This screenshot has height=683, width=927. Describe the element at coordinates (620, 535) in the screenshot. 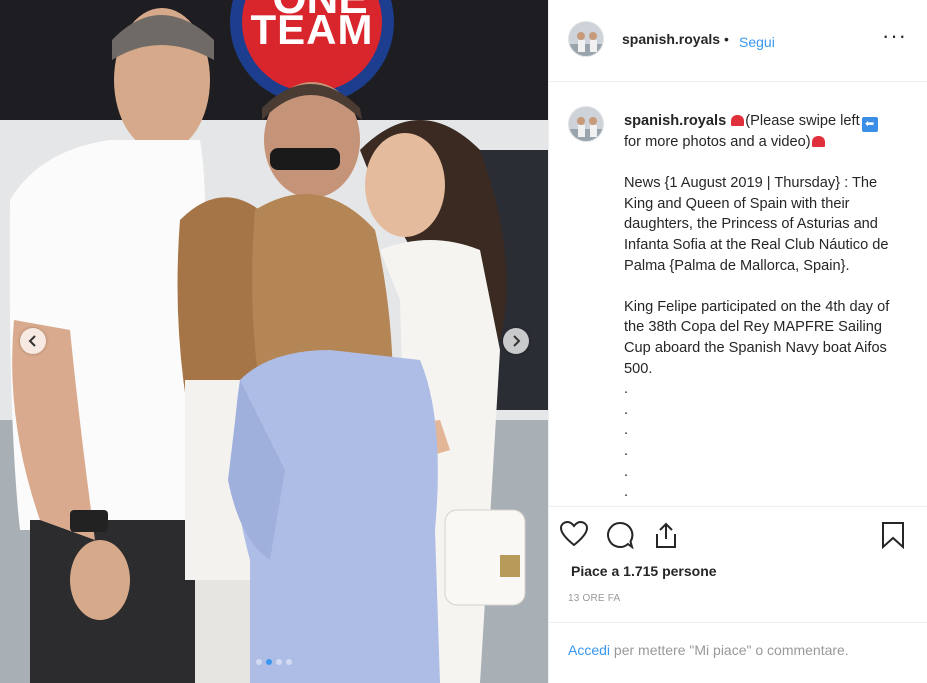

I see `comment-icon` at that location.